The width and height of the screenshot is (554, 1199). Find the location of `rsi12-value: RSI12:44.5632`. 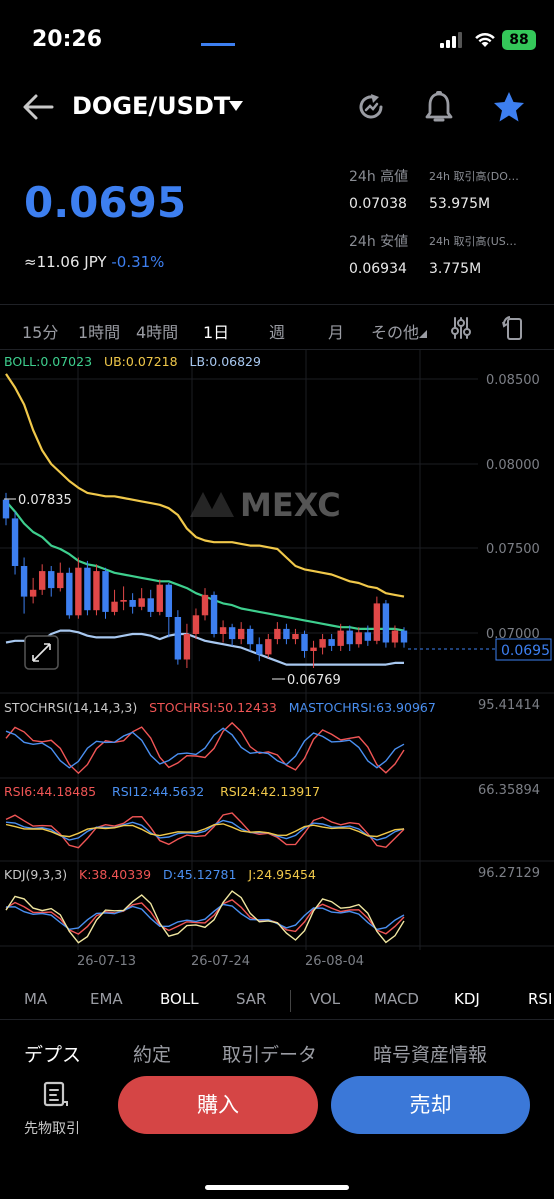

rsi12-value: RSI12:44.5632 is located at coordinates (158, 791).